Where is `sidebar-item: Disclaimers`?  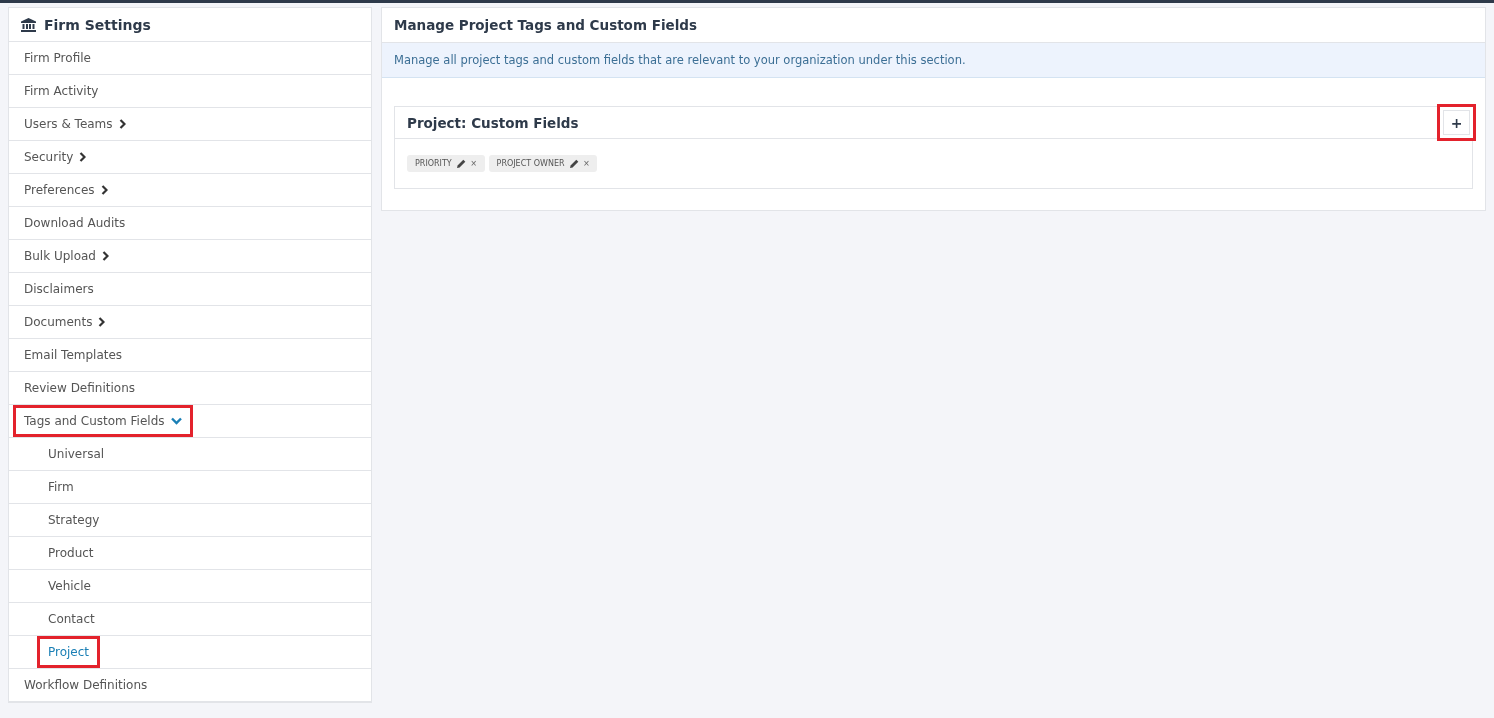 sidebar-item: Disclaimers is located at coordinates (59, 289).